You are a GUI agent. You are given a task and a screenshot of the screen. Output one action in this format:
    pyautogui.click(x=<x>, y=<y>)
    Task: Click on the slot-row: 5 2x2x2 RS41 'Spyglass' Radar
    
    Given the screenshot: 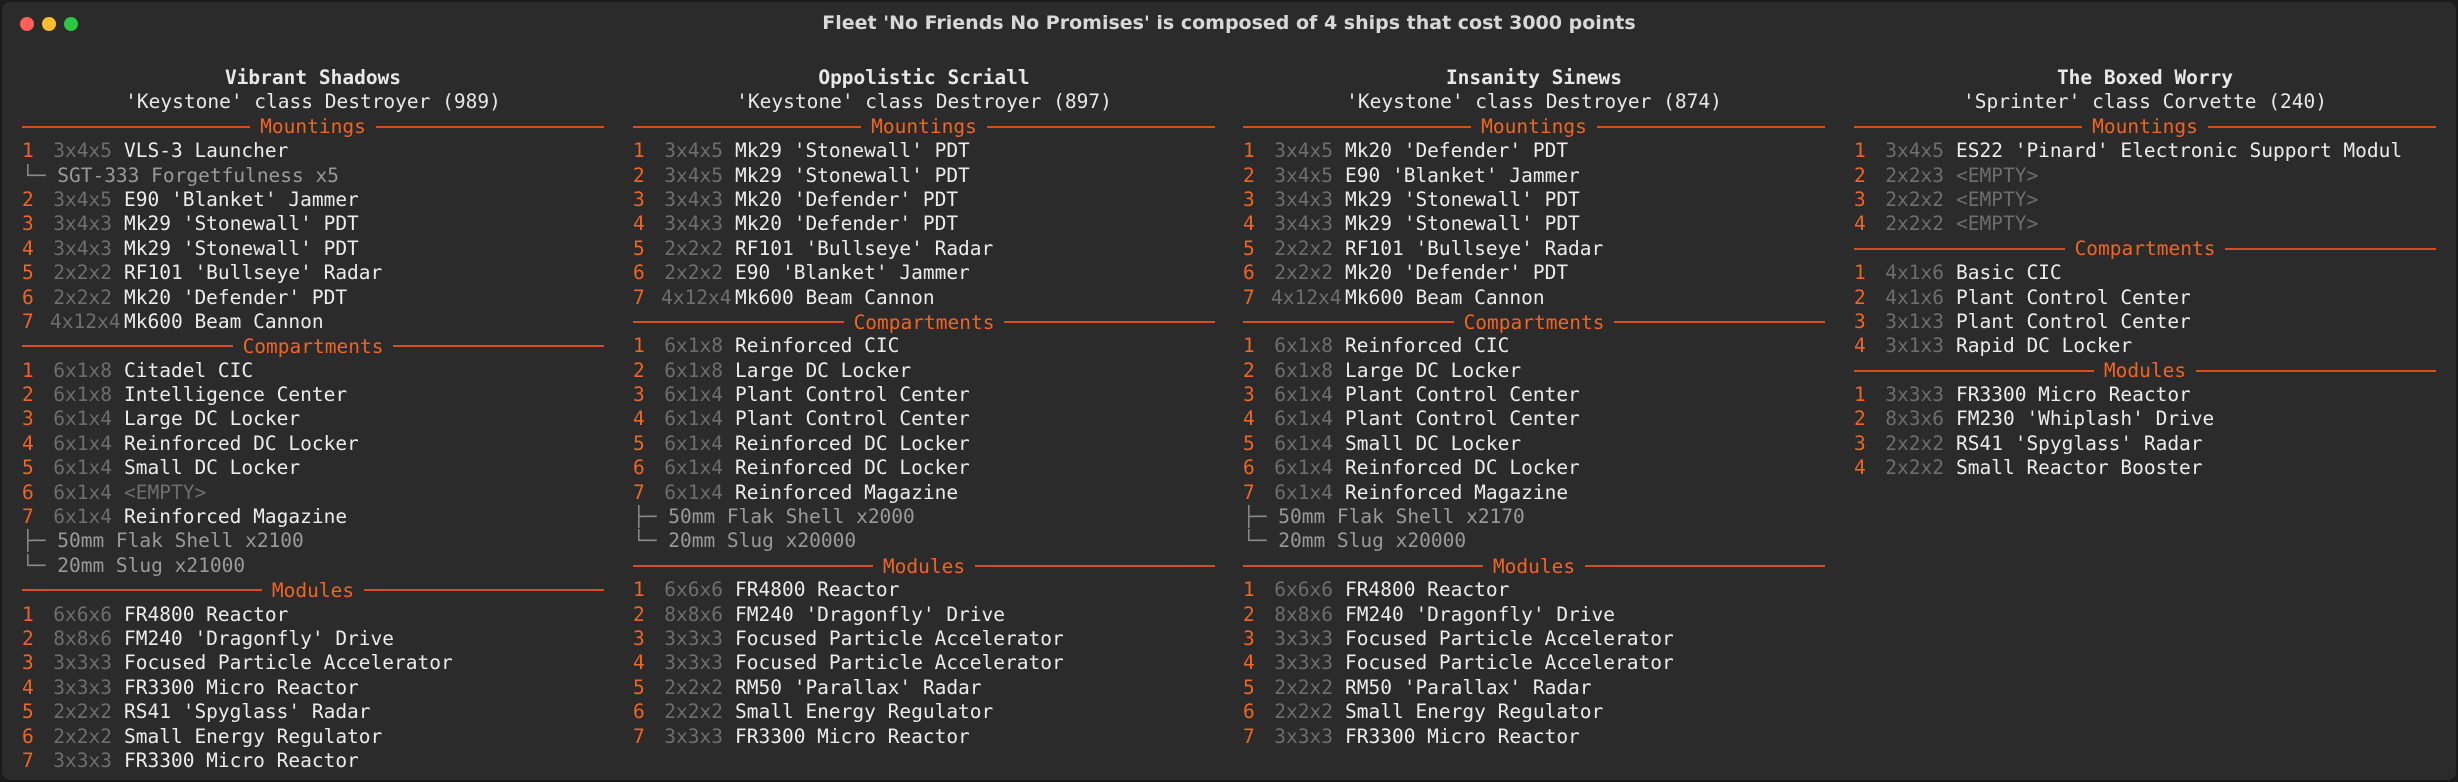 What is the action you would take?
    pyautogui.click(x=313, y=712)
    